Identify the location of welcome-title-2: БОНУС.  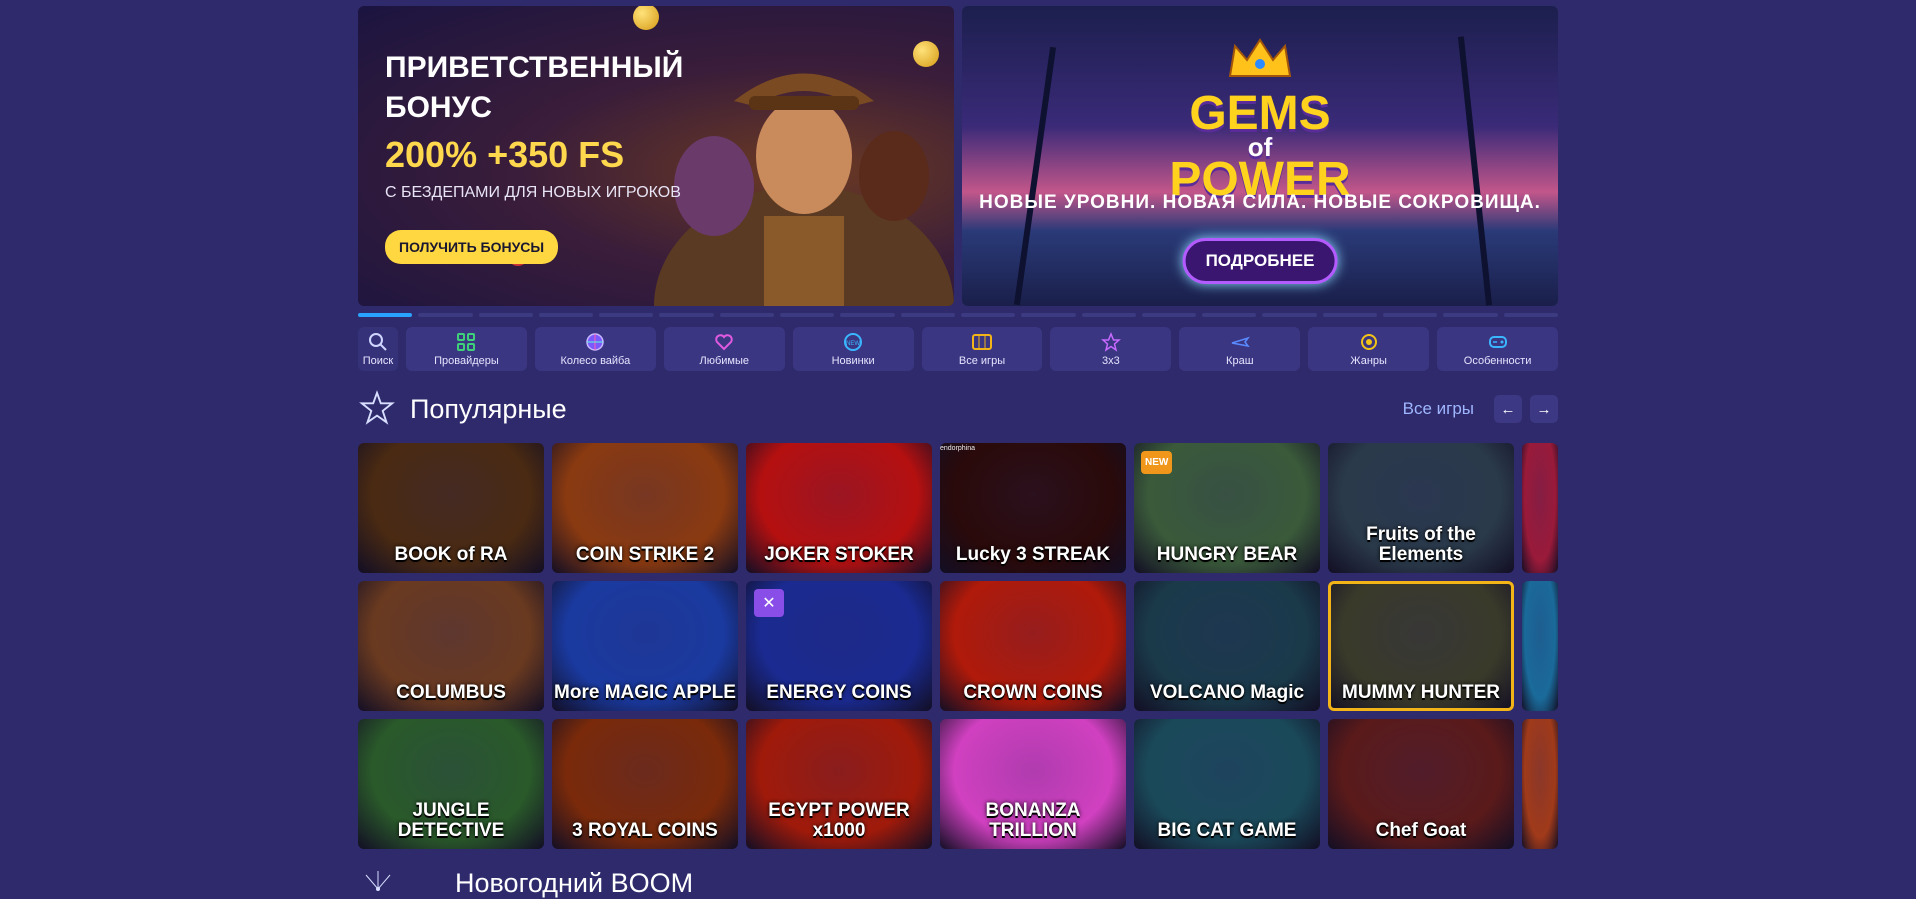
(438, 107).